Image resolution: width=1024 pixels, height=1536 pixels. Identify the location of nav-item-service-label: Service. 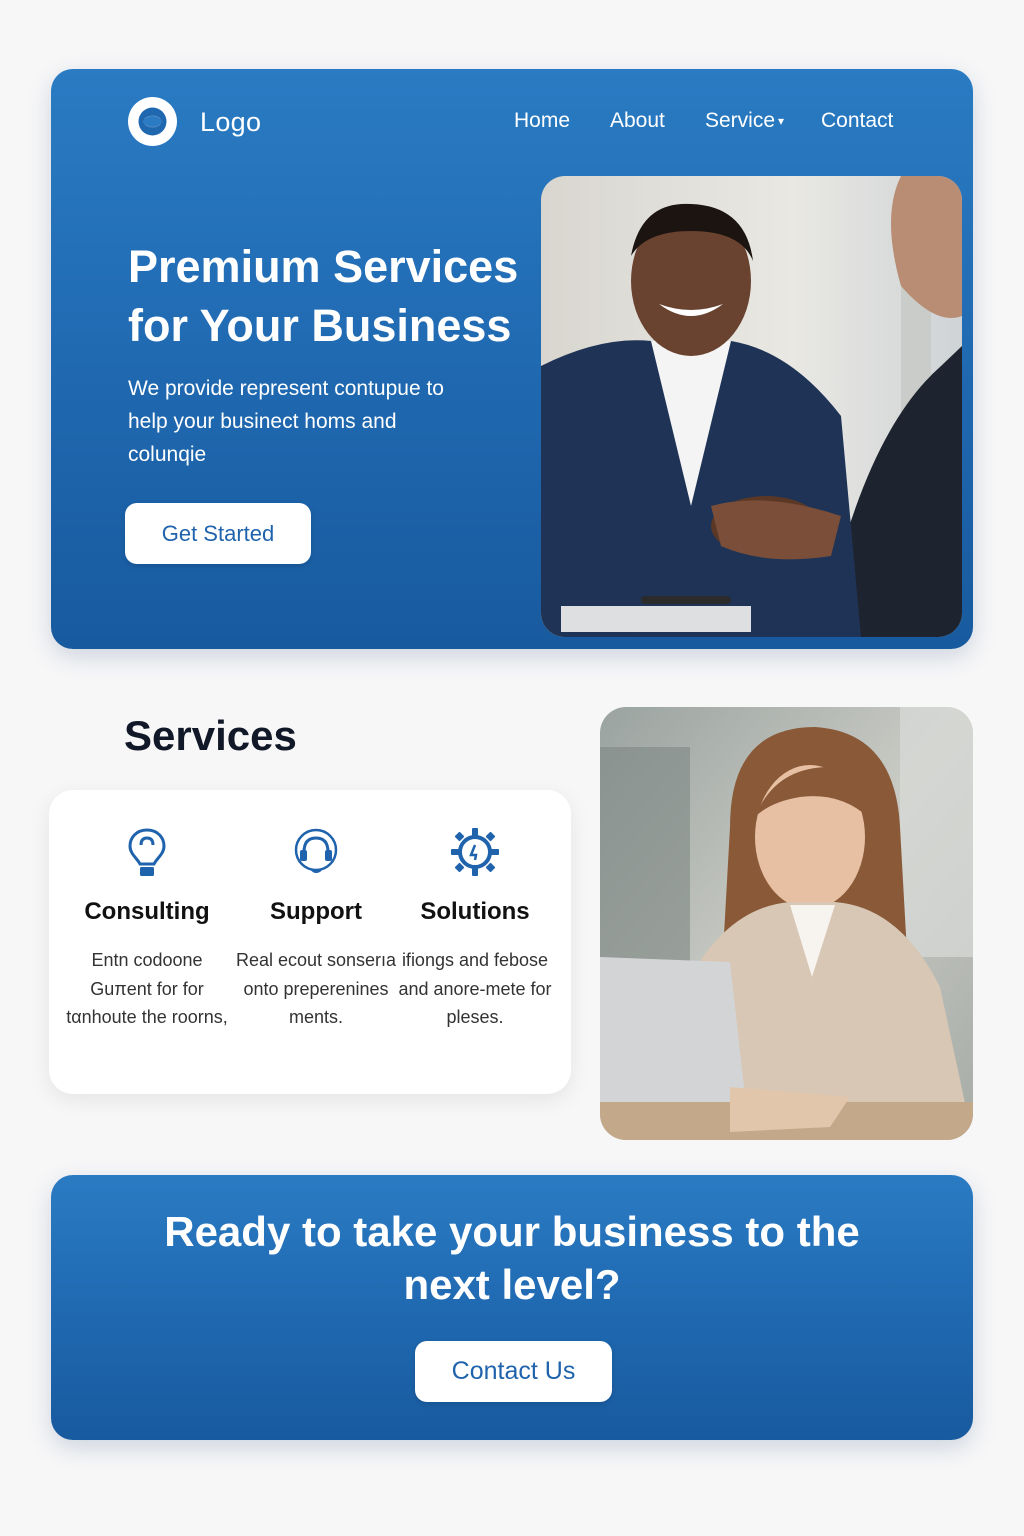
(740, 120).